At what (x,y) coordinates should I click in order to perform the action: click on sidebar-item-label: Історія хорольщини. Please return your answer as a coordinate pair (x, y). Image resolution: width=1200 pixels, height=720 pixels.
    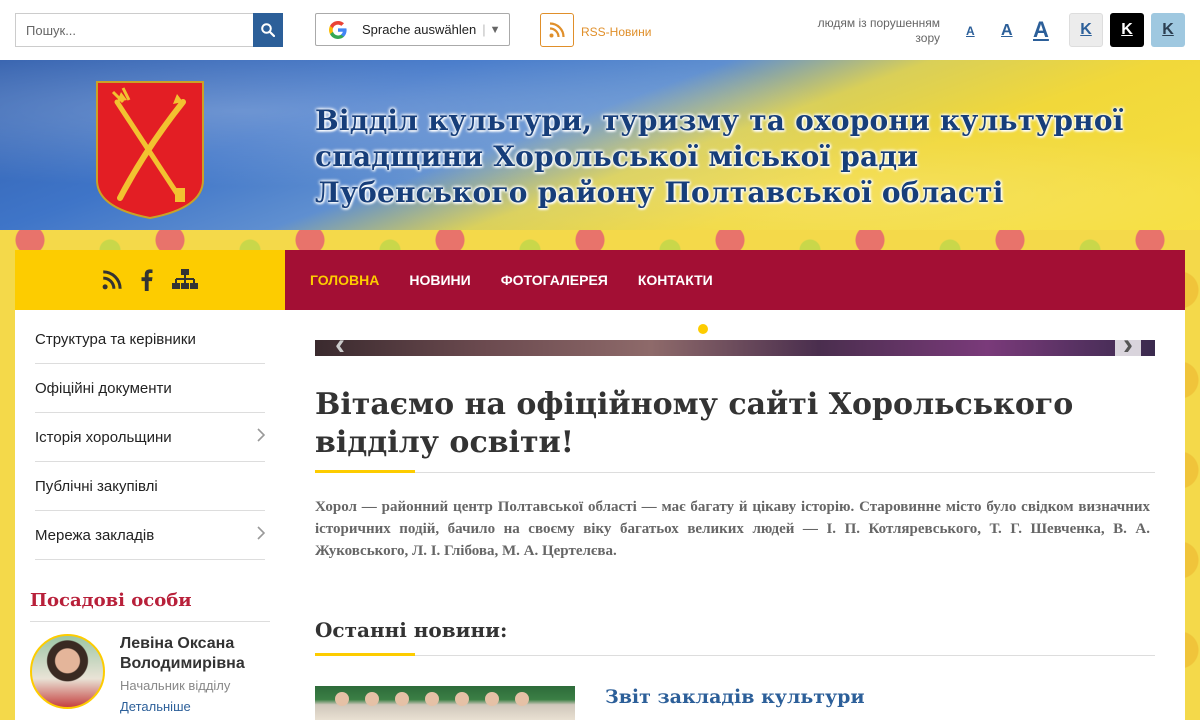
    Looking at the image, I should click on (103, 437).